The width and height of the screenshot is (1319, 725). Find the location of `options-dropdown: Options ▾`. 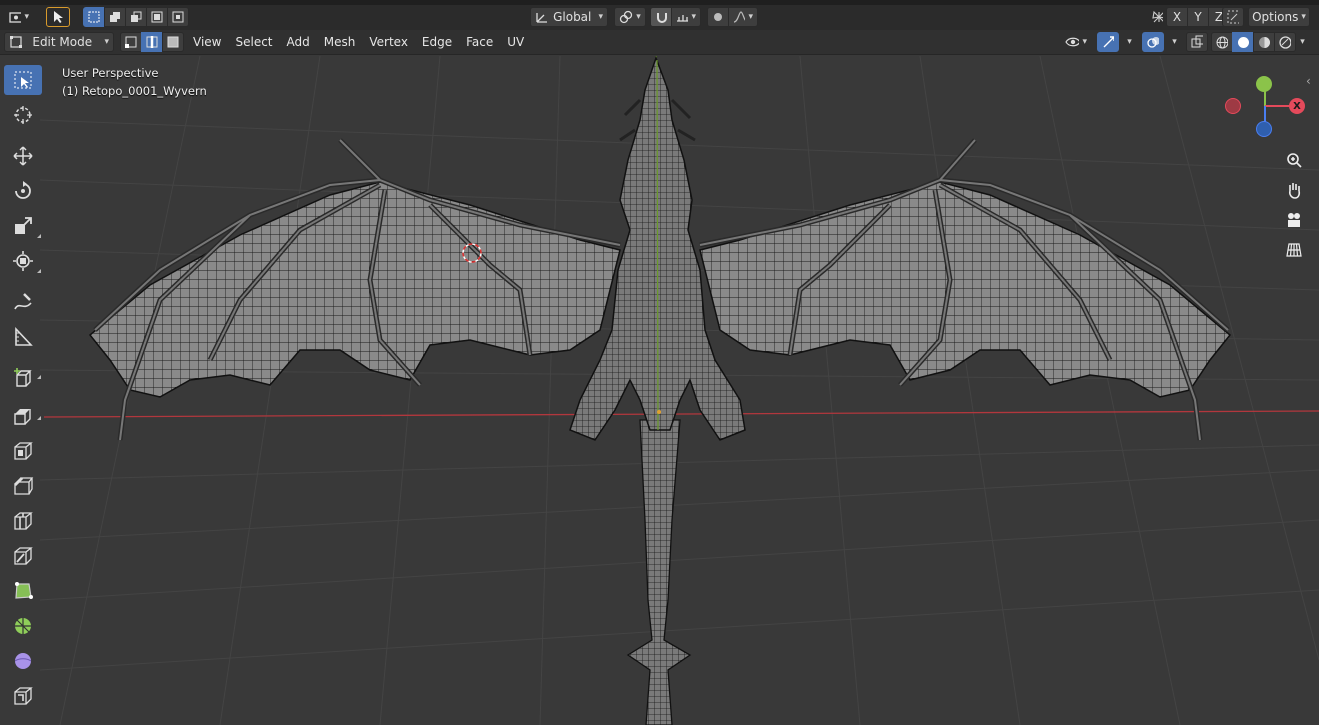

options-dropdown: Options ▾ is located at coordinates (1279, 17).